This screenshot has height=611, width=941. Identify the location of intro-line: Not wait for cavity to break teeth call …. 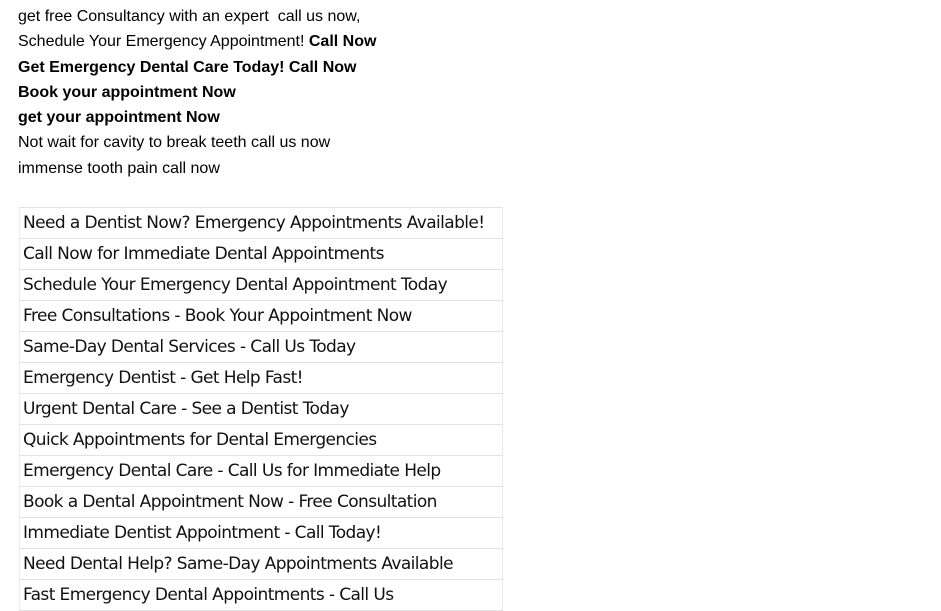
(174, 143).